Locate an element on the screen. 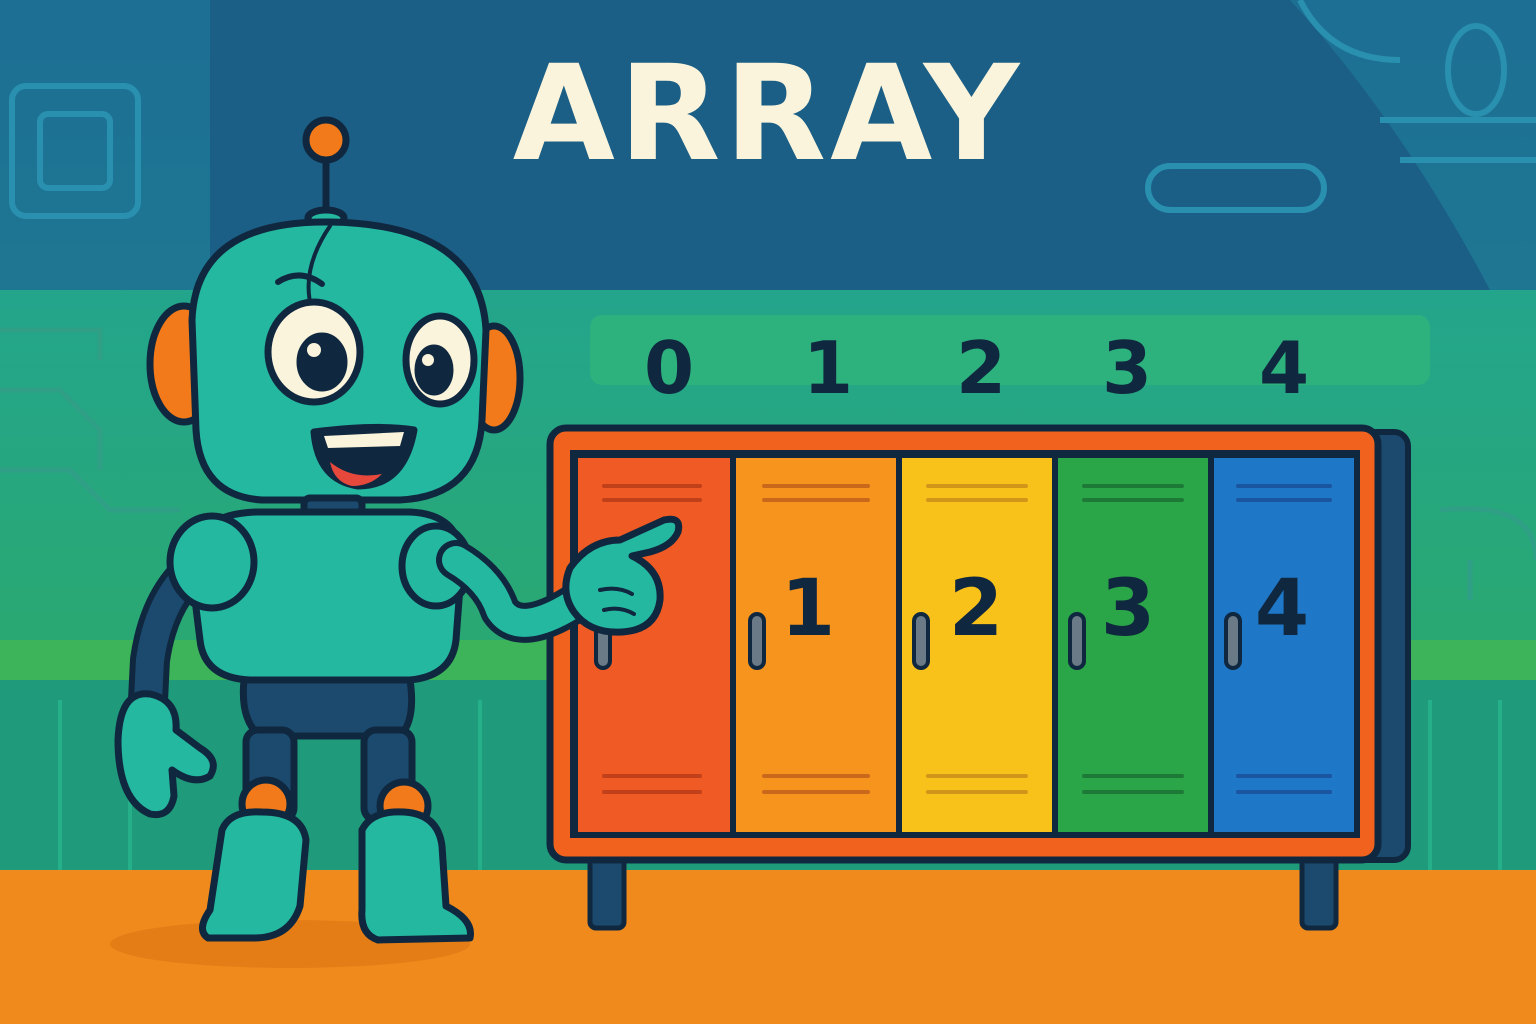 This screenshot has width=1536, height=1024. index-label-1: 1 is located at coordinates (828, 368).